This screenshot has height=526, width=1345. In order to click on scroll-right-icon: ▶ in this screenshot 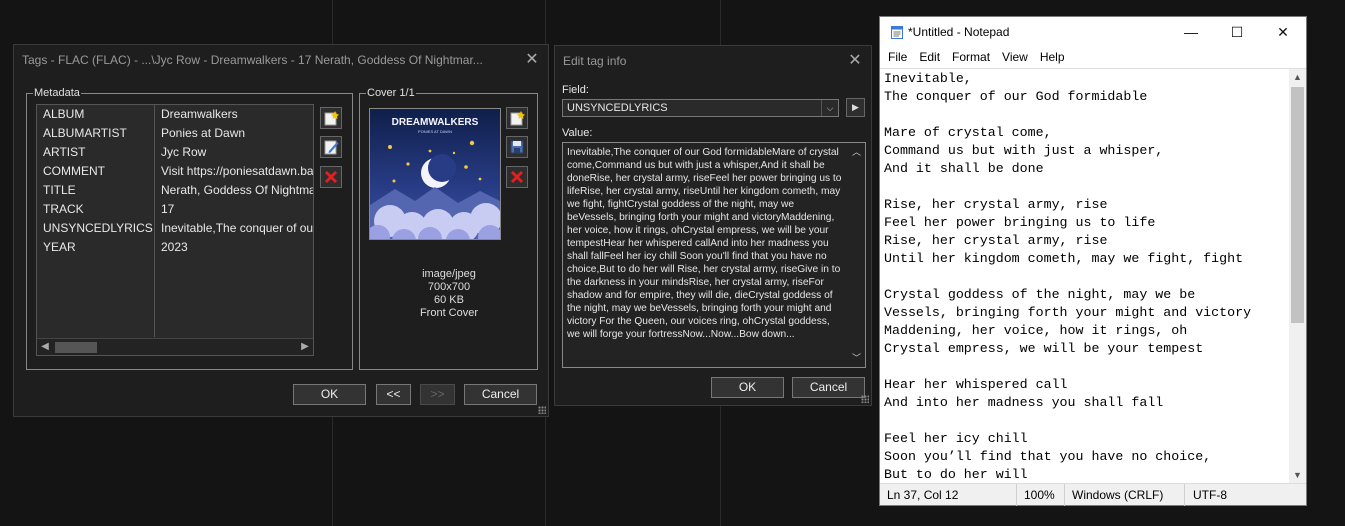, I will do `click(305, 347)`.